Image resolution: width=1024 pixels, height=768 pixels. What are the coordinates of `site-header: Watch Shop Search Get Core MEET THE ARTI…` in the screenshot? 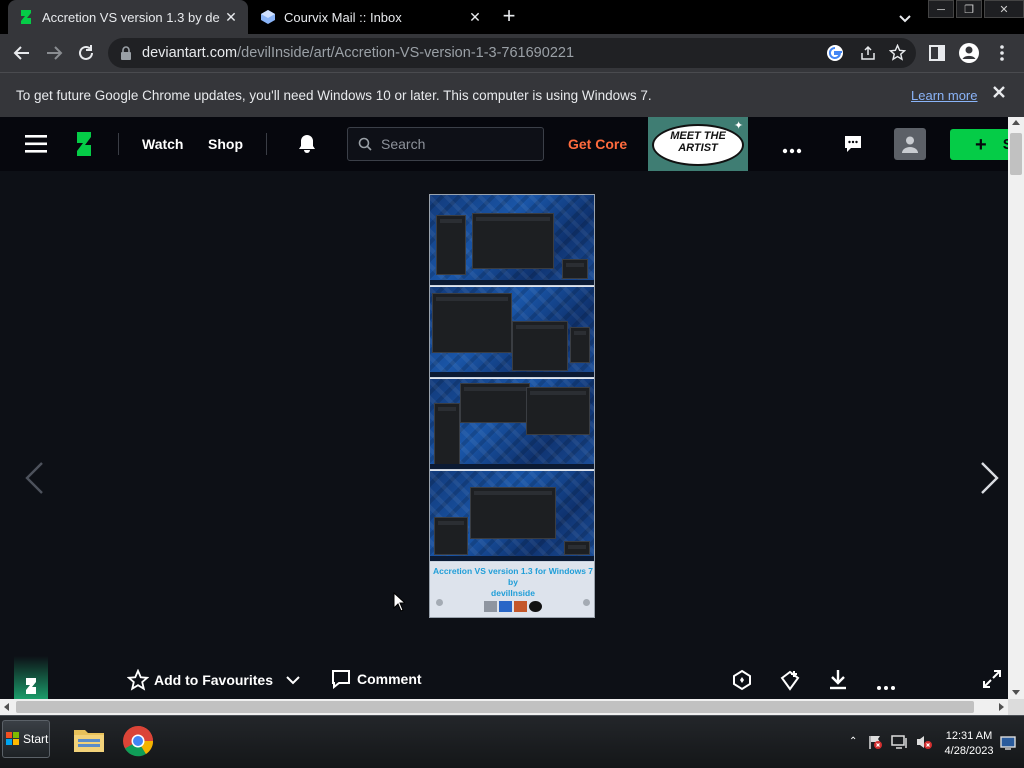 It's located at (506, 144).